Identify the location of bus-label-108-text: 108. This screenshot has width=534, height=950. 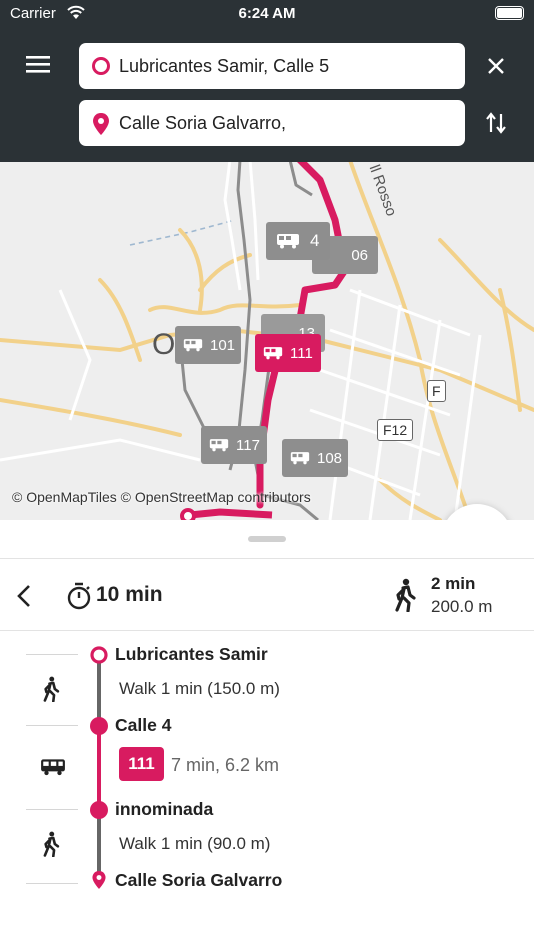
(330, 458).